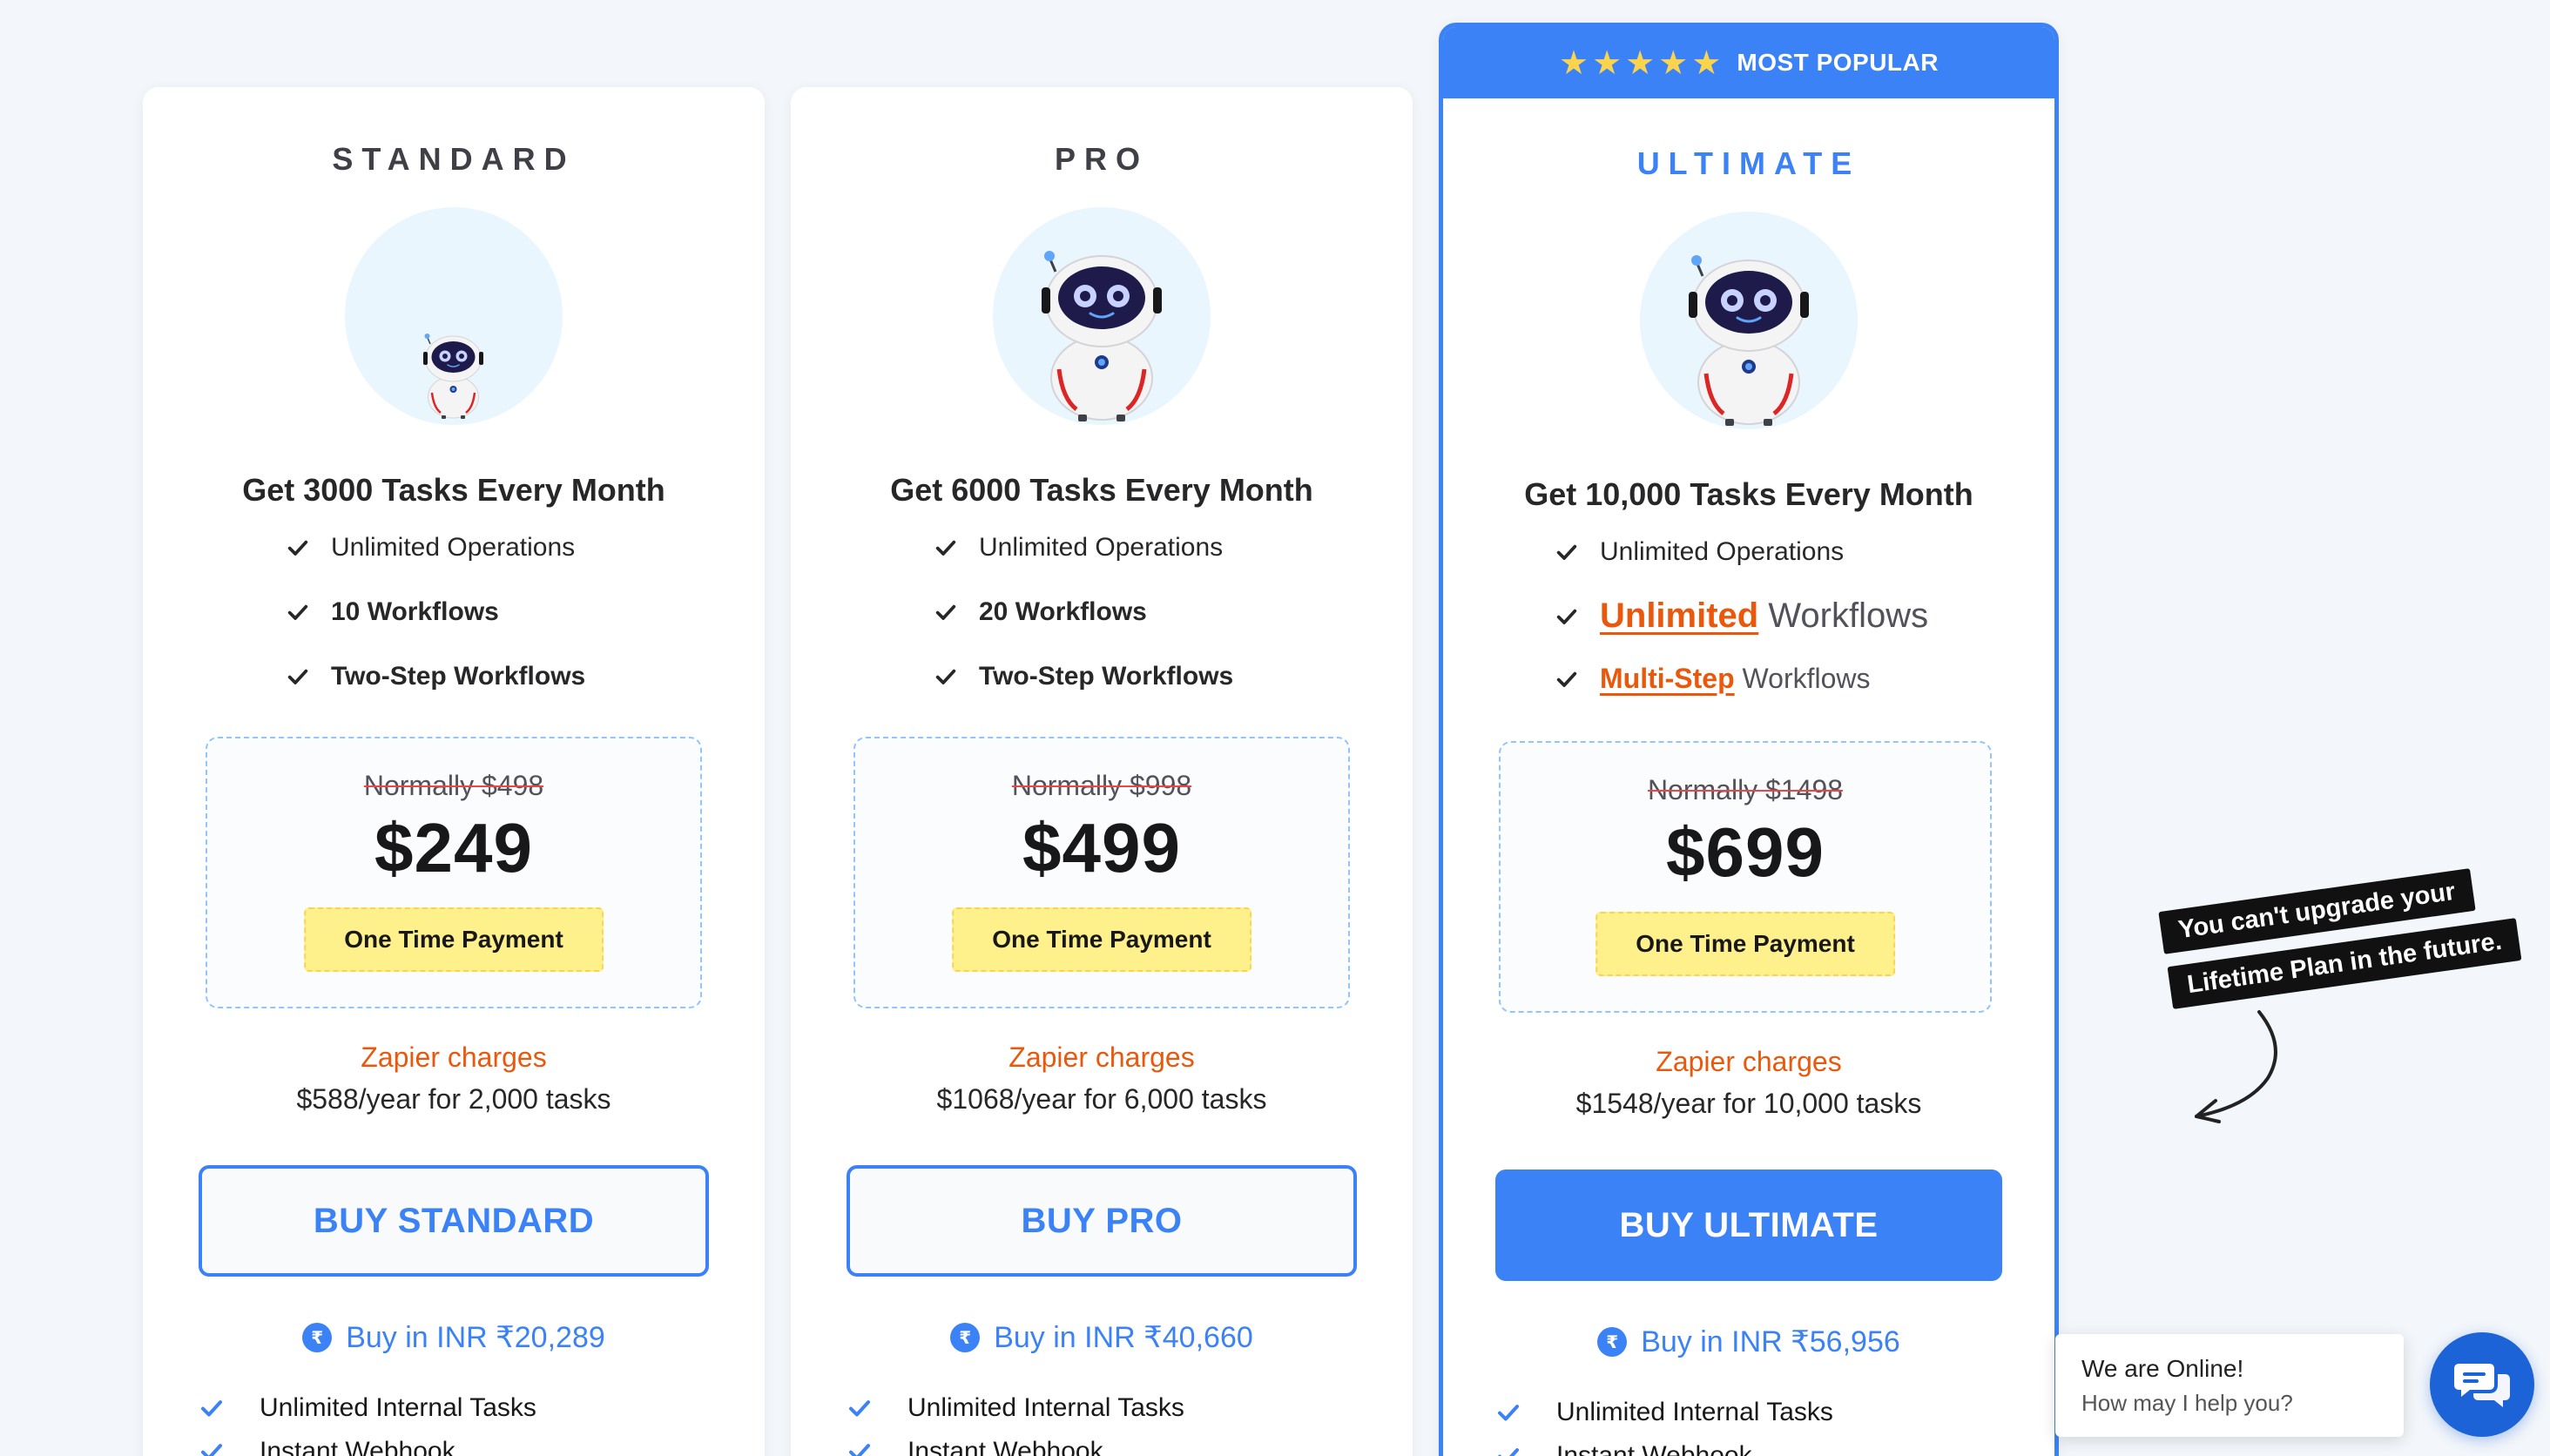 The height and width of the screenshot is (1456, 2550). I want to click on buy-ultimate-button: BUY ULTIMATE, so click(1748, 1225).